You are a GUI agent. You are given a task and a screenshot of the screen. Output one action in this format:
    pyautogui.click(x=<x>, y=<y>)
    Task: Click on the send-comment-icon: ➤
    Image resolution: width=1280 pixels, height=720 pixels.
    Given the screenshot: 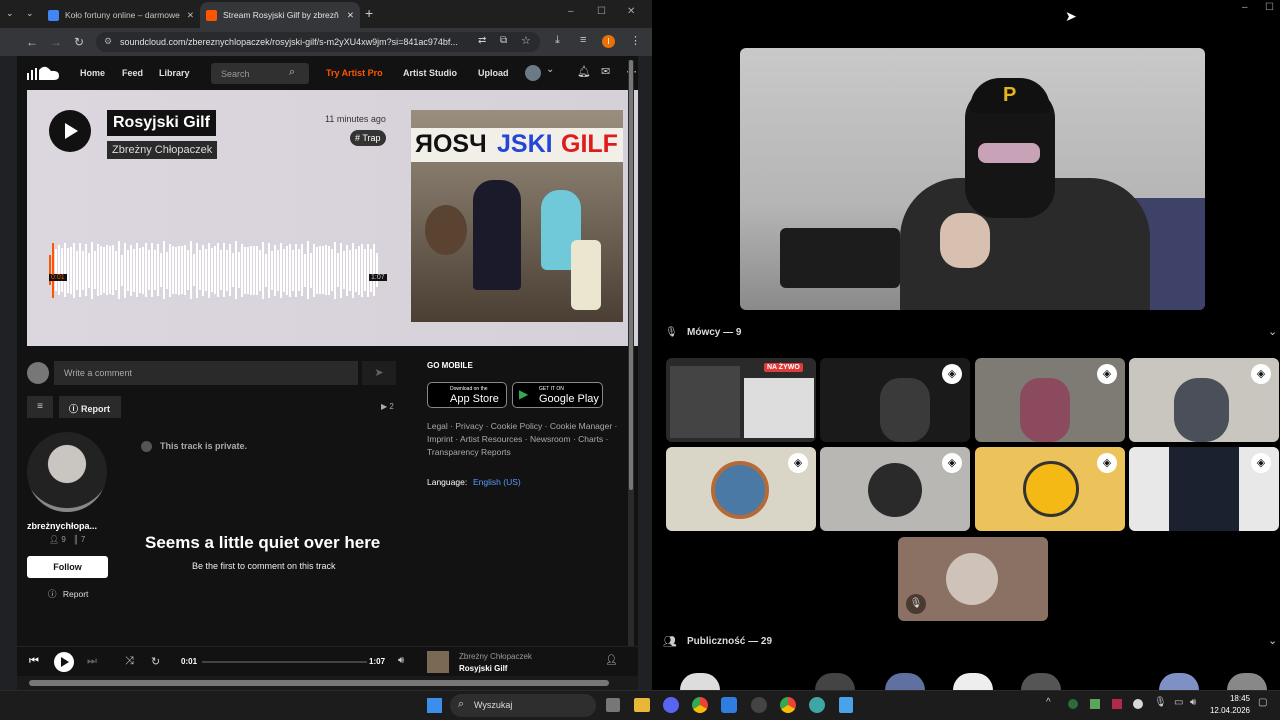 What is the action you would take?
    pyautogui.click(x=379, y=373)
    